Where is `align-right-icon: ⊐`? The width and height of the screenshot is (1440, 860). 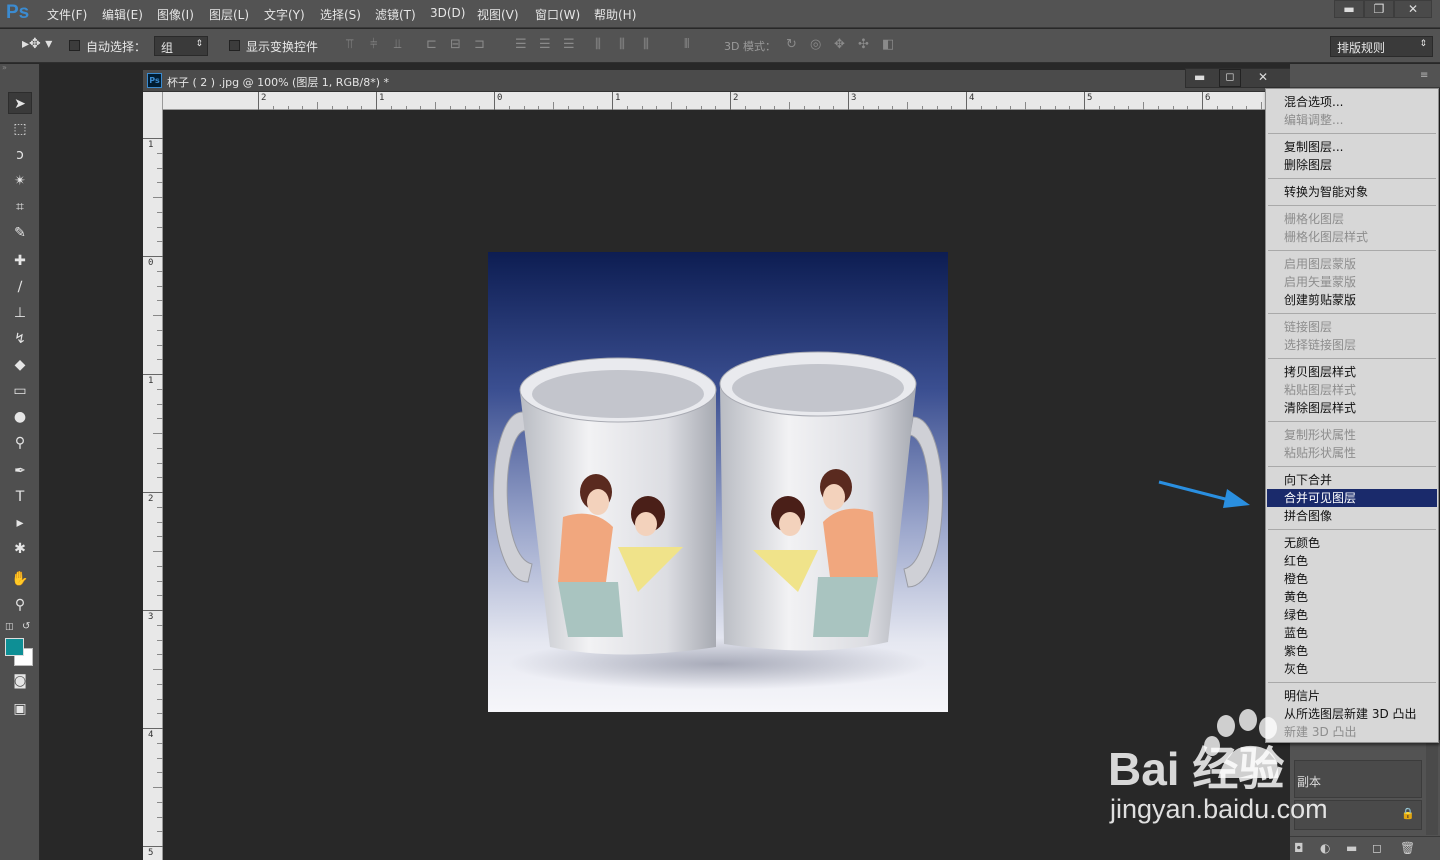 align-right-icon: ⊐ is located at coordinates (479, 44).